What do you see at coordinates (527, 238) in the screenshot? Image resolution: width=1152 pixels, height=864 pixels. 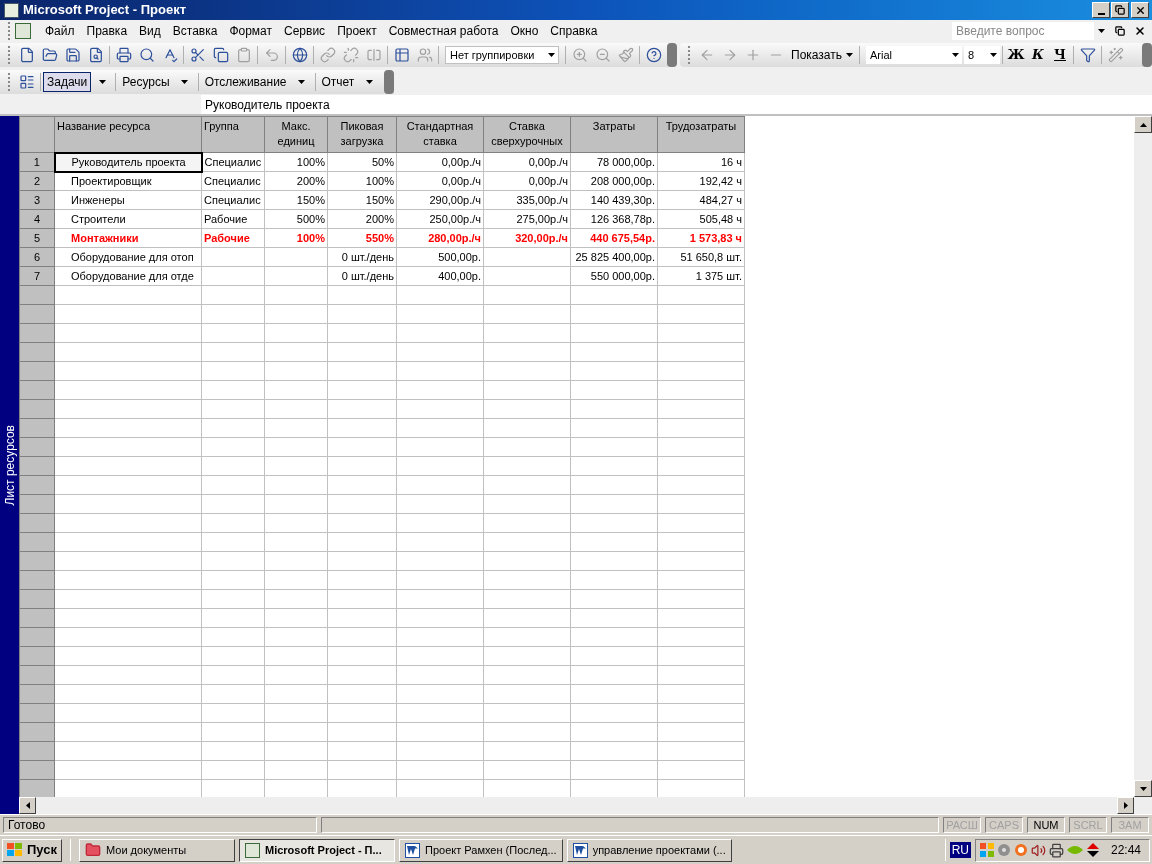 I see `table-cell: 320,00р./ч` at bounding box center [527, 238].